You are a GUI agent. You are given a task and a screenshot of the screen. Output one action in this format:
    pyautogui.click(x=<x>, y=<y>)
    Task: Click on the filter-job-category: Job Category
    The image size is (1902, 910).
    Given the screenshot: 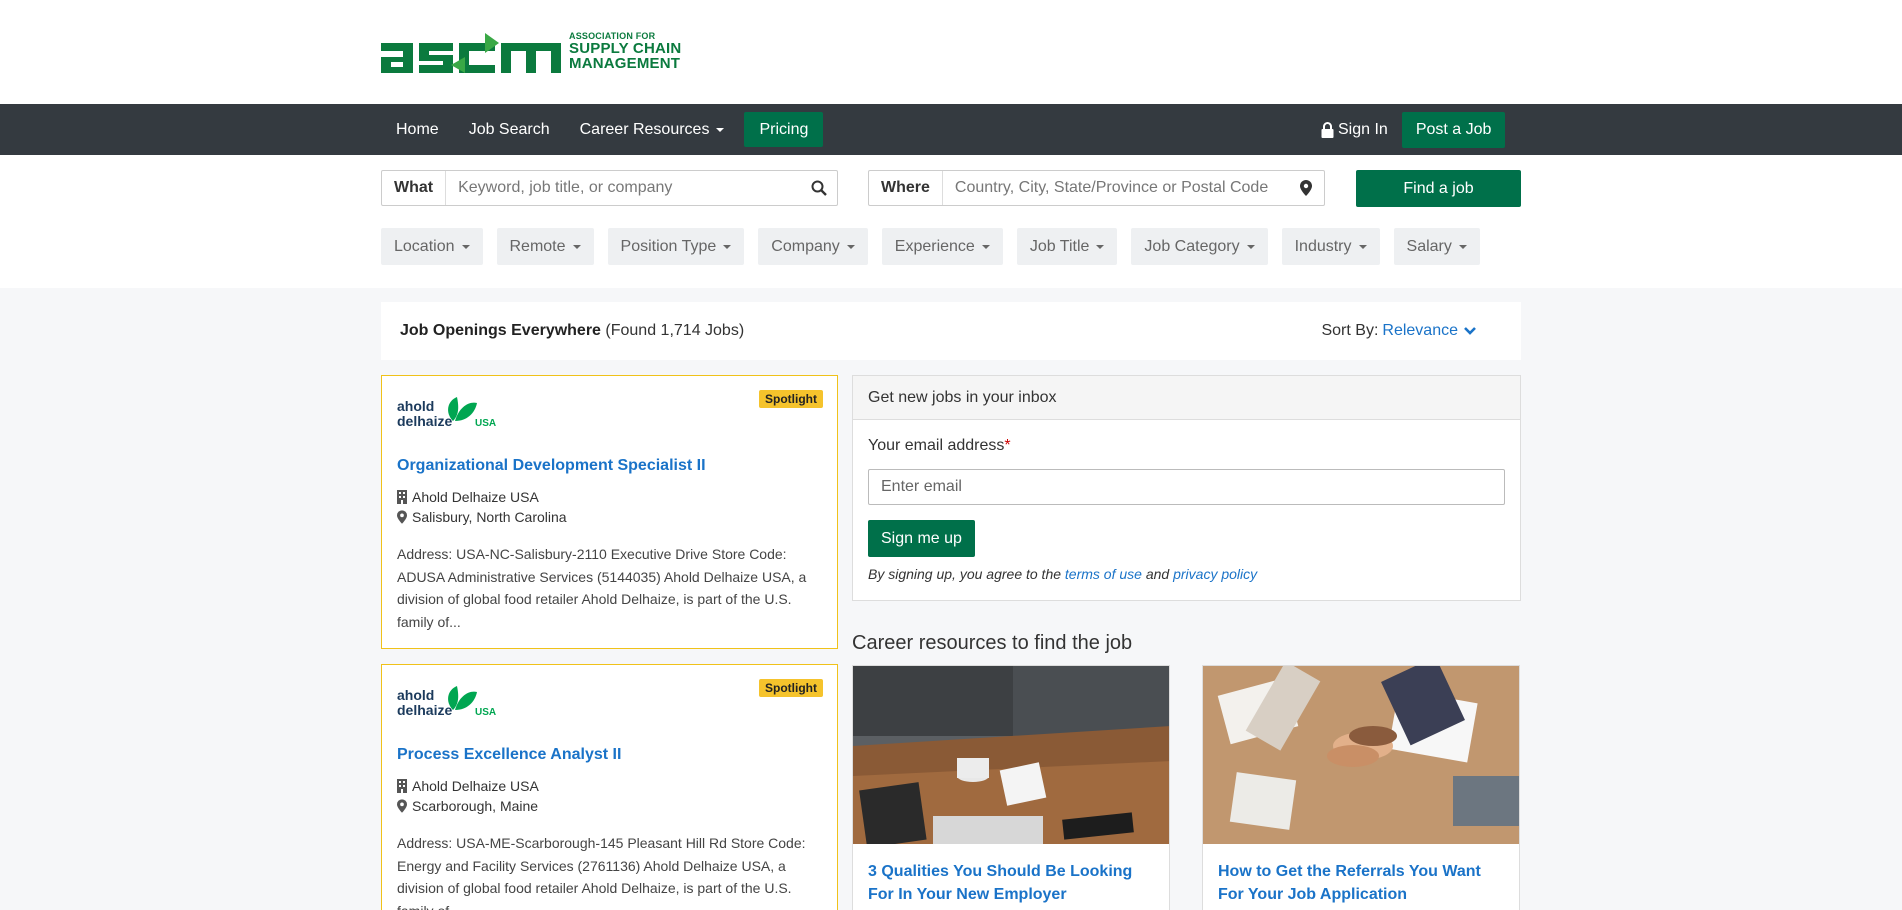 What is the action you would take?
    pyautogui.click(x=1199, y=246)
    